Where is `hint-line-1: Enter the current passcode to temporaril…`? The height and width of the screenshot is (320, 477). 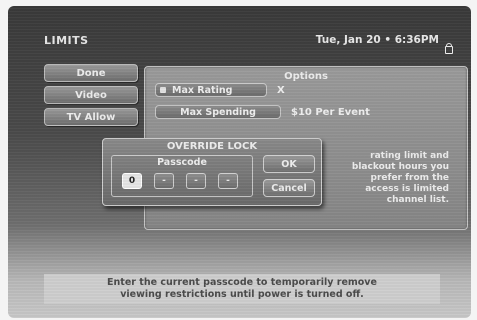
hint-line-1: Enter the current passcode to temporaril… is located at coordinates (242, 282).